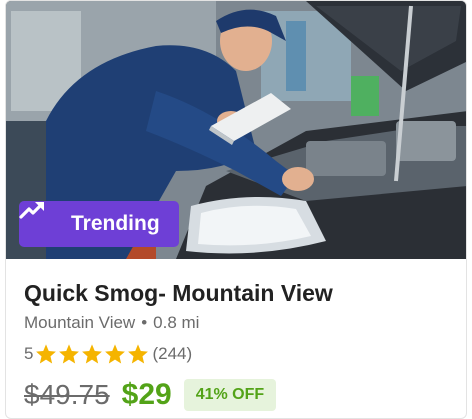 This screenshot has width=472, height=419. I want to click on rating: 5 (244), so click(108, 354).